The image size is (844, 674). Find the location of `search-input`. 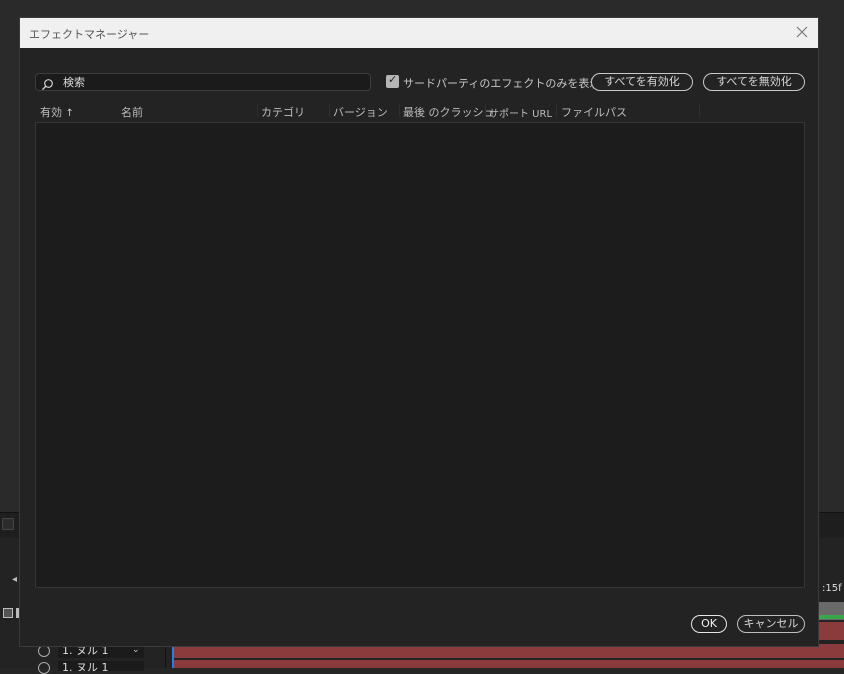

search-input is located at coordinates (213, 82).